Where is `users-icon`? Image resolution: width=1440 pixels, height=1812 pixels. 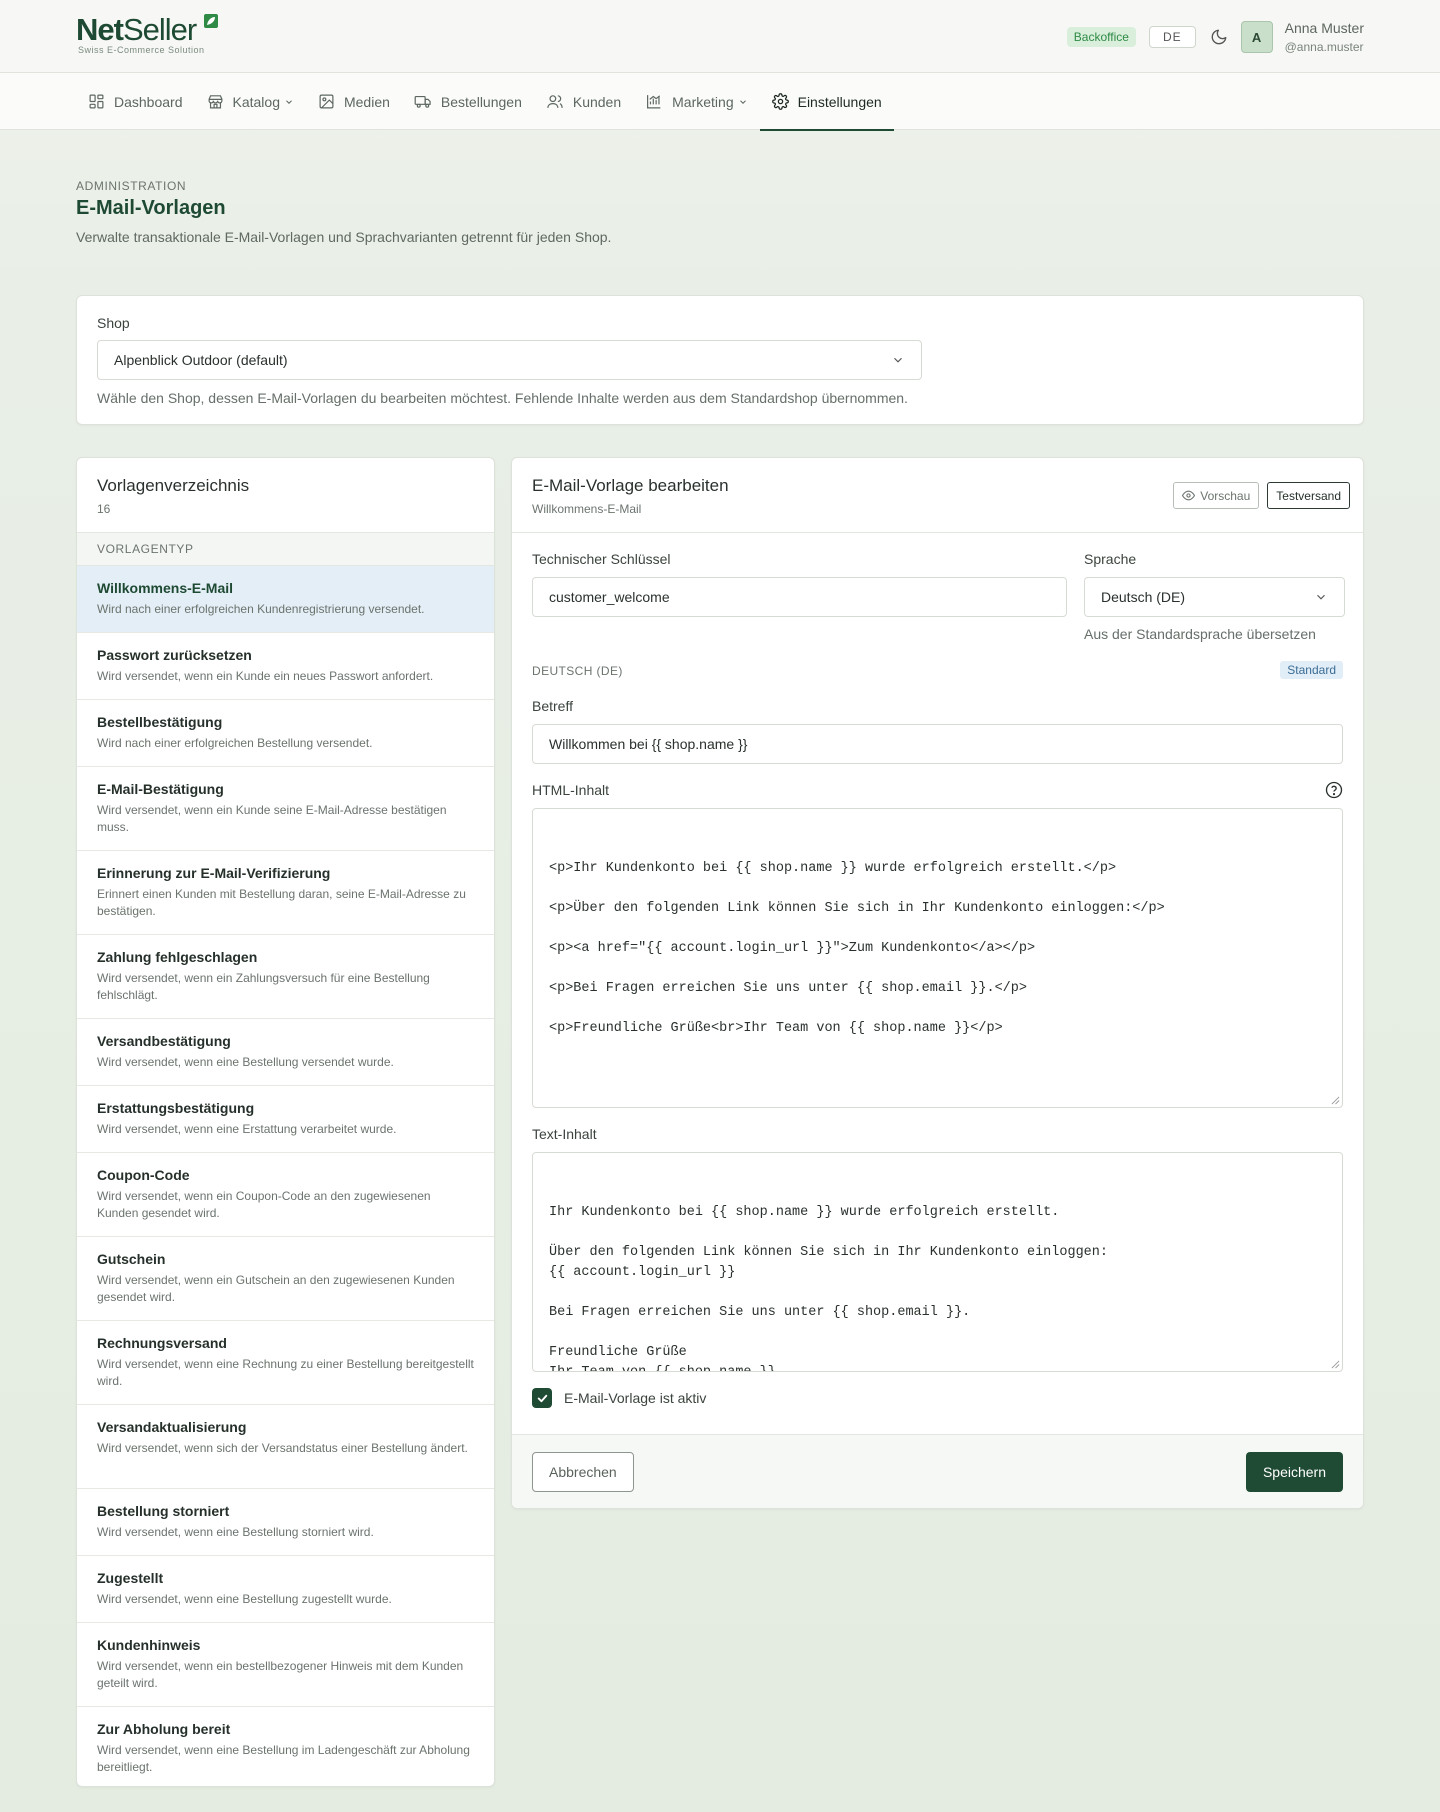 users-icon is located at coordinates (555, 101).